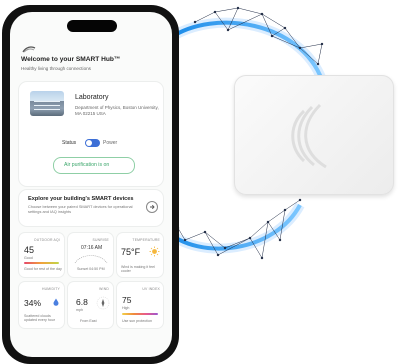 The height and width of the screenshot is (364, 402). I want to click on droplet-icon, so click(56, 302).